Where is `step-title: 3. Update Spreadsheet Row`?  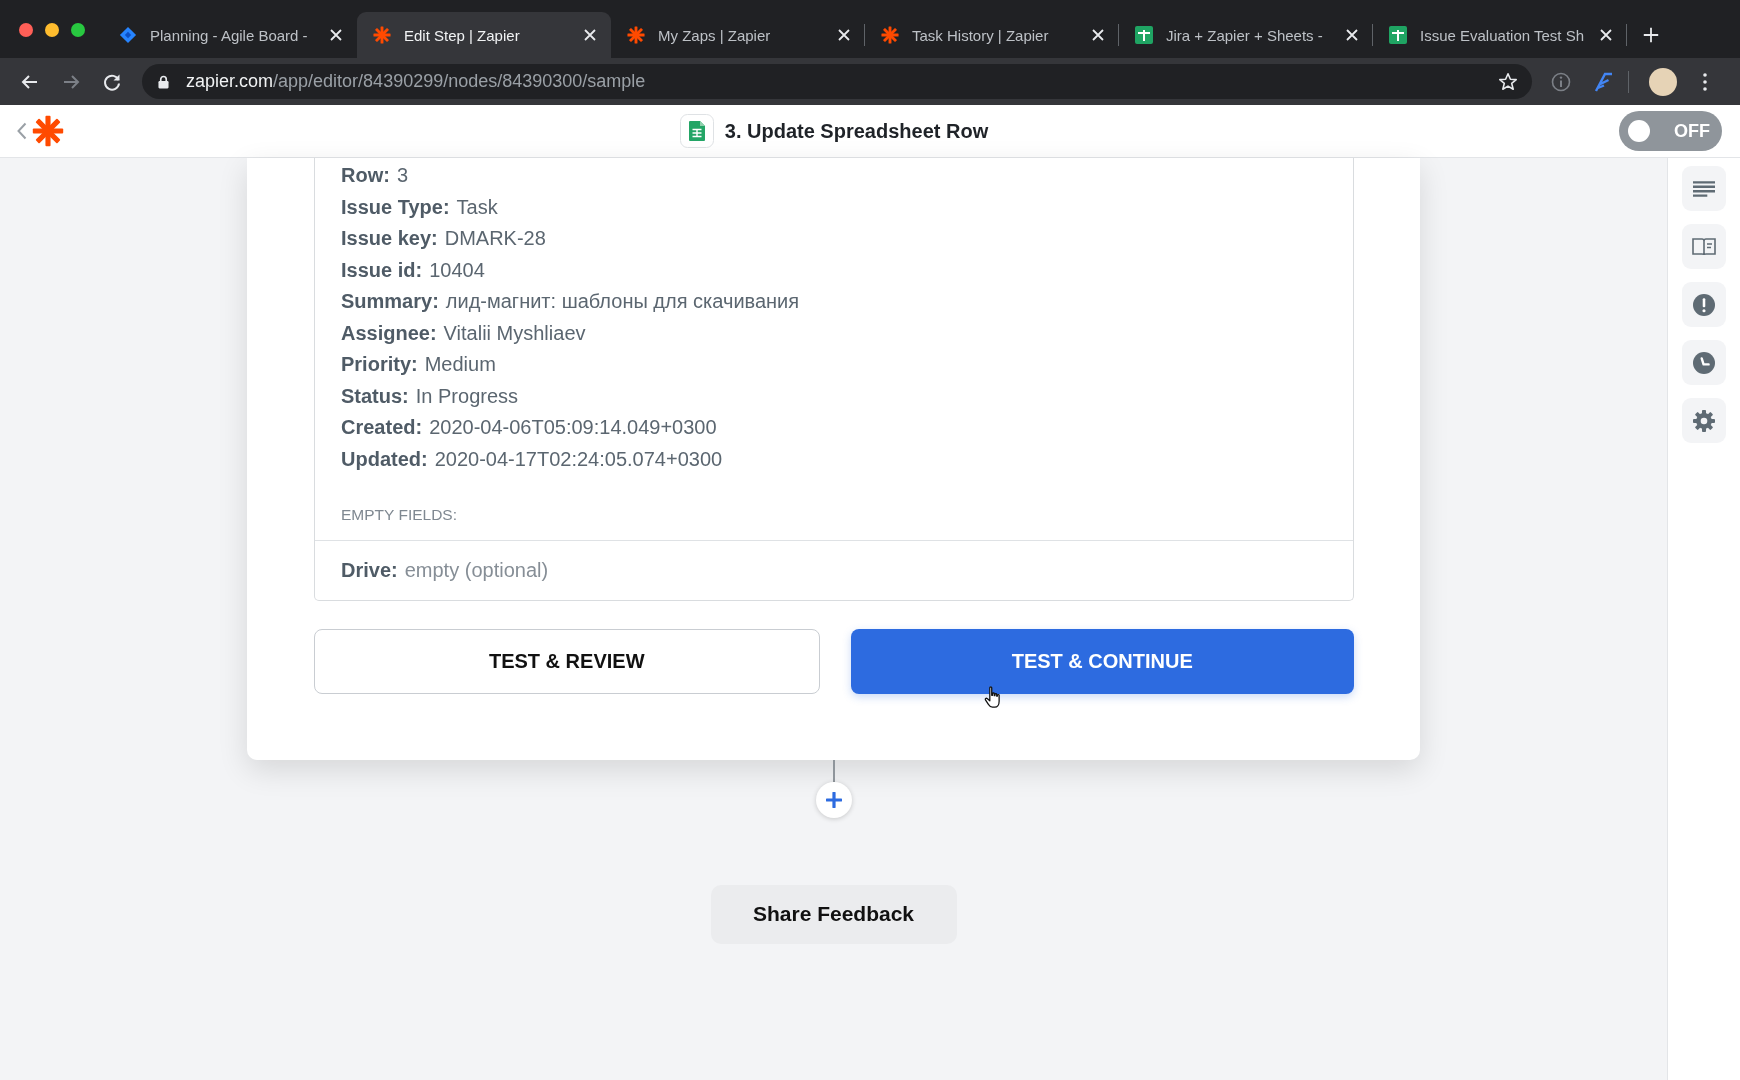 step-title: 3. Update Spreadsheet Row is located at coordinates (856, 131).